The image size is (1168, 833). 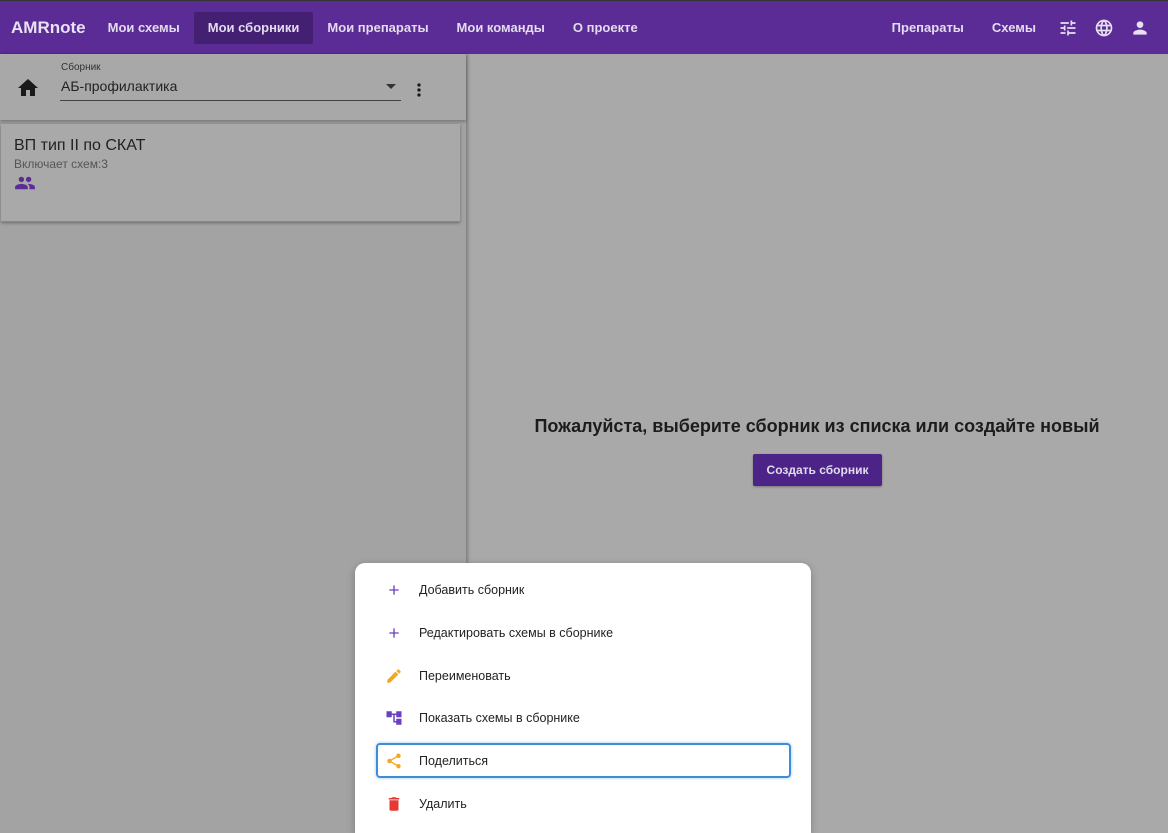 I want to click on menu-item-label: Удалить, so click(x=443, y=804).